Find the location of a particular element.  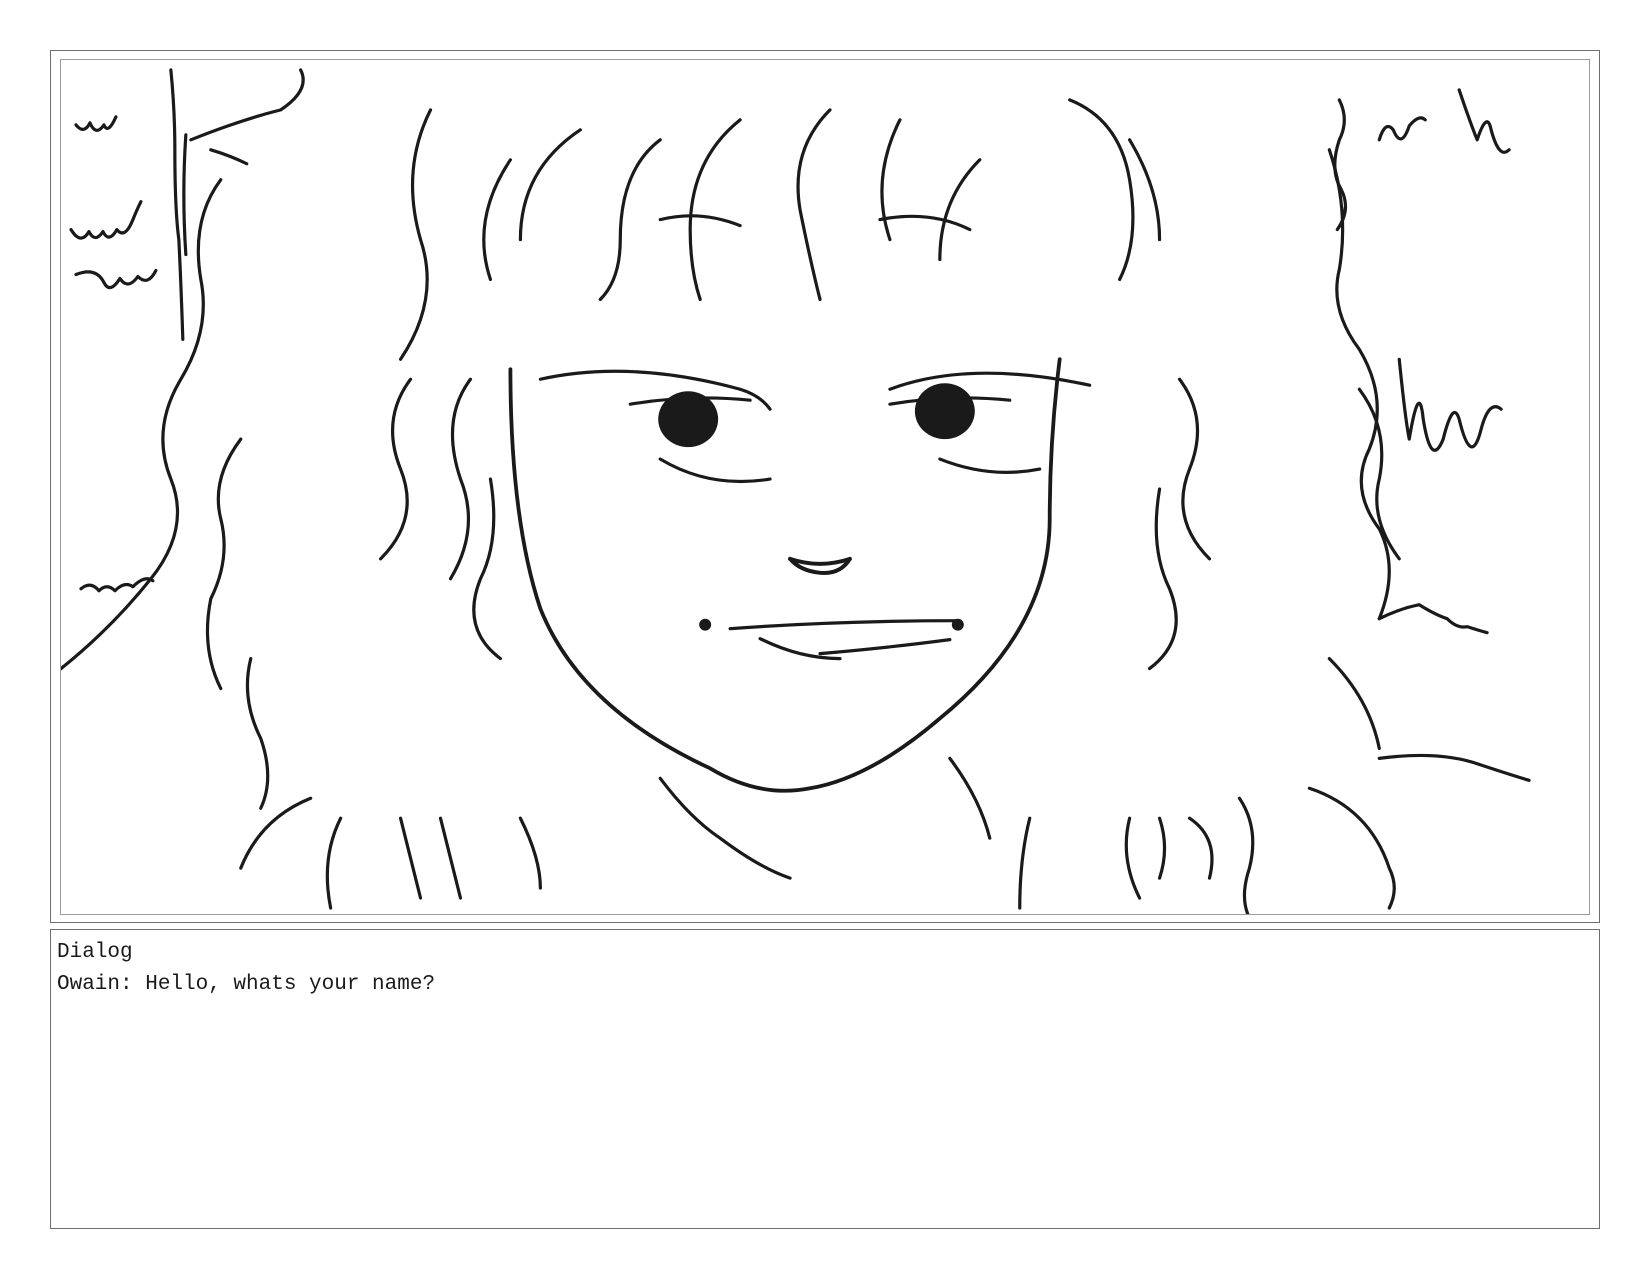

right-pupil is located at coordinates (944, 411).